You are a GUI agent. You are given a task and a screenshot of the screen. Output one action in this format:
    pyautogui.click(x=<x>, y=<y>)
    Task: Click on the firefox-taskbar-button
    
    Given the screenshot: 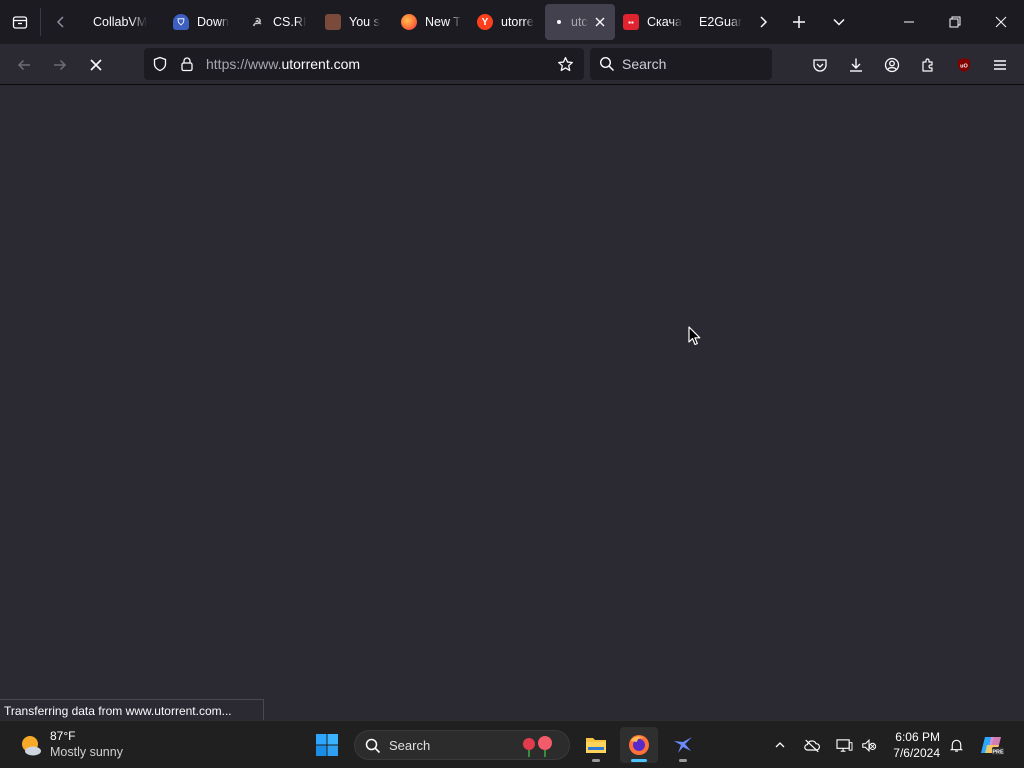 What is the action you would take?
    pyautogui.click(x=639, y=745)
    